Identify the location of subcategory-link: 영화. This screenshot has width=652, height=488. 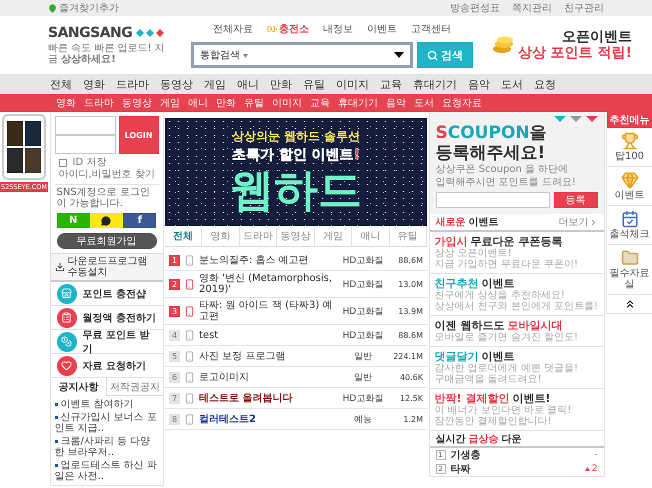
(66, 103).